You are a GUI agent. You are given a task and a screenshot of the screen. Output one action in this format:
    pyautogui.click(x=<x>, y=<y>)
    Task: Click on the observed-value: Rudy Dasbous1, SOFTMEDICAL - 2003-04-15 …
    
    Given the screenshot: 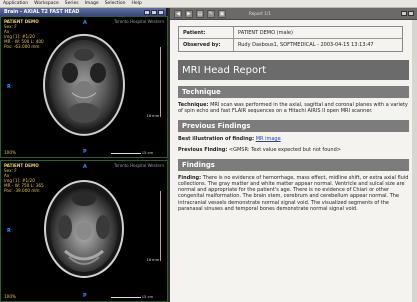 What is the action you would take?
    pyautogui.click(x=306, y=45)
    